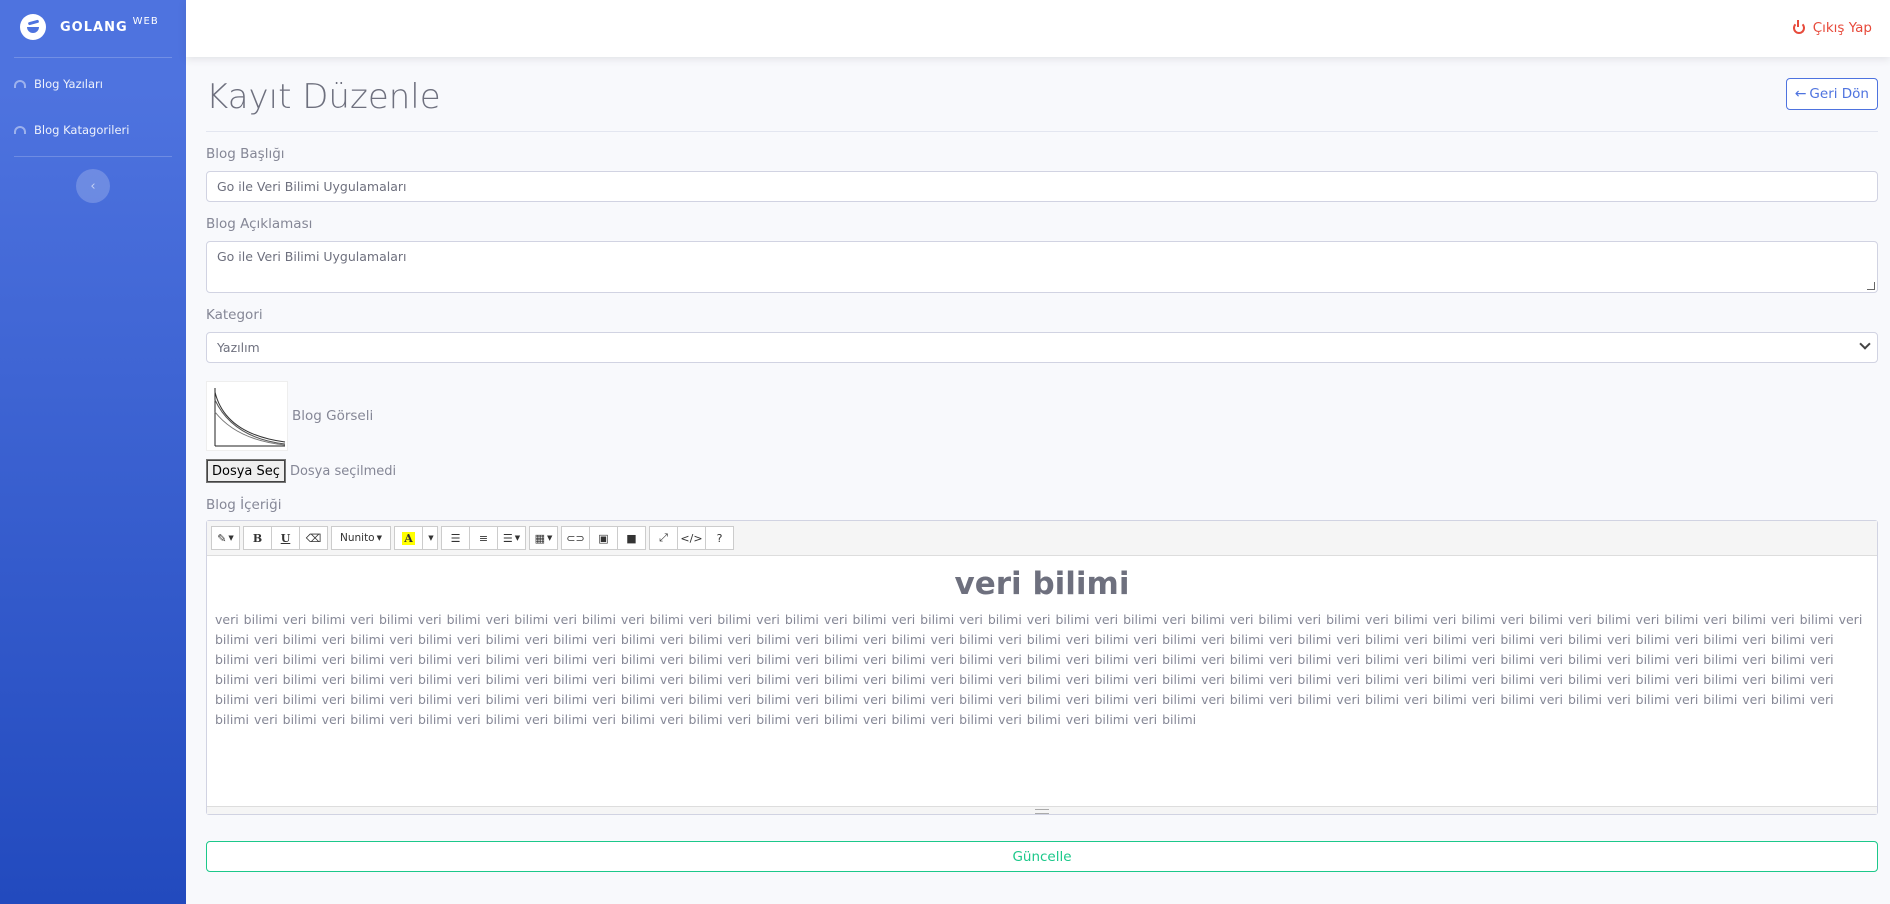  Describe the element at coordinates (343, 471) in the screenshot. I see `file-status: Dosya seçilmedi` at that location.